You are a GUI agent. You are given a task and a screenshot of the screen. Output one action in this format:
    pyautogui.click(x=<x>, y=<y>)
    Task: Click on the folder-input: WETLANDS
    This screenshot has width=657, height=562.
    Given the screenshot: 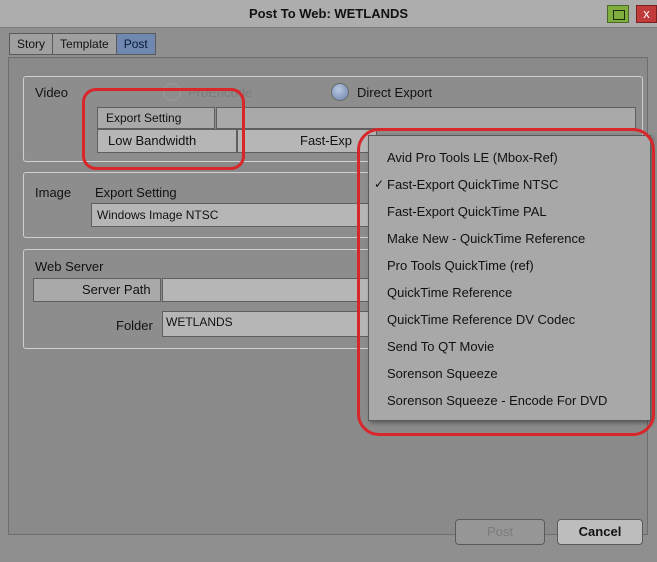 What is the action you would take?
    pyautogui.click(x=267, y=324)
    